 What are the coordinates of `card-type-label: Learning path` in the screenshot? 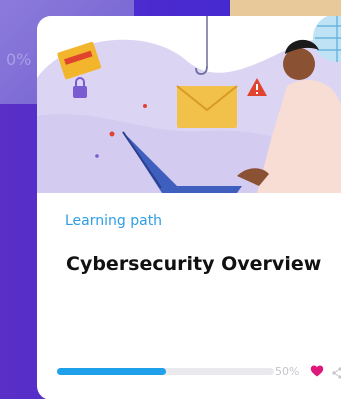 It's located at (114, 221).